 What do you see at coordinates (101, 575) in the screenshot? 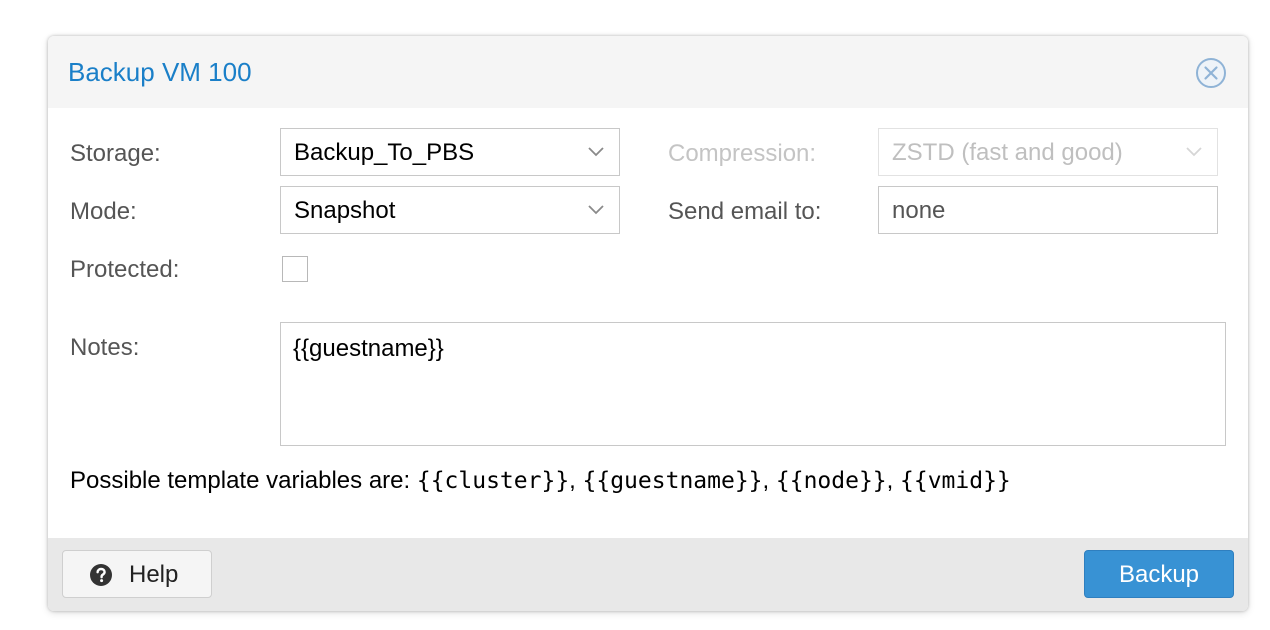
I see `question-circle-icon` at bounding box center [101, 575].